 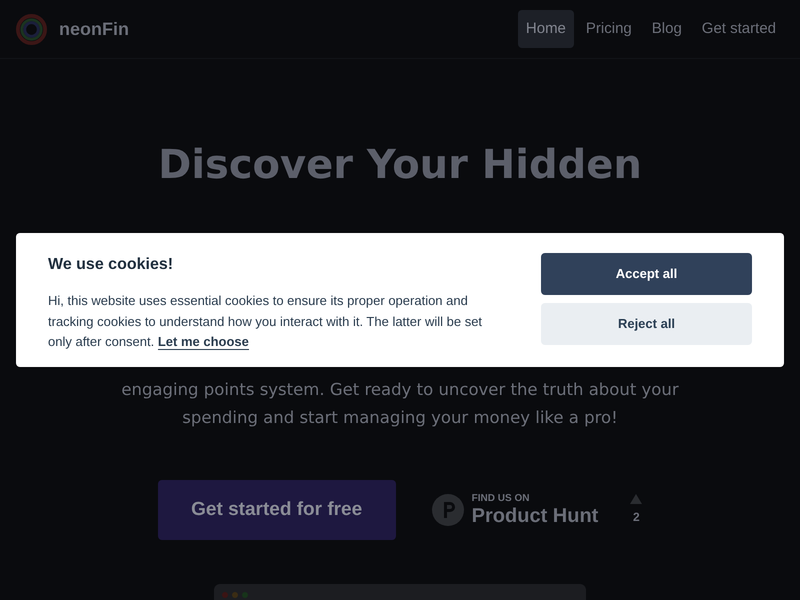 What do you see at coordinates (646, 324) in the screenshot?
I see `reject-all-button: Reject all` at bounding box center [646, 324].